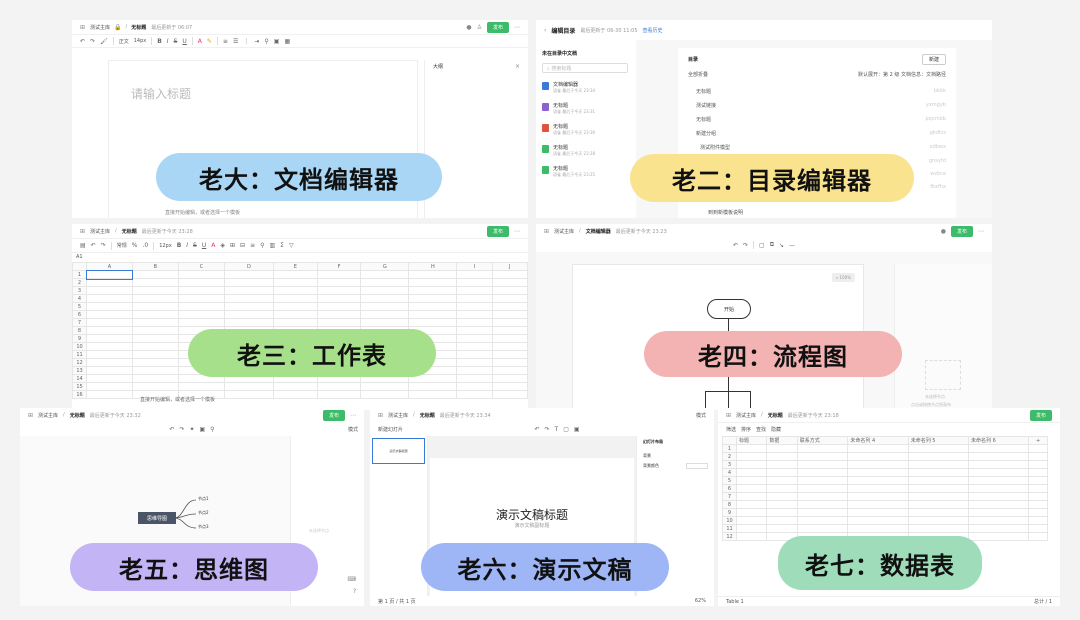 This screenshot has width=1080, height=620. Describe the element at coordinates (184, 41) in the screenshot. I see `underline-icon: U` at that location.